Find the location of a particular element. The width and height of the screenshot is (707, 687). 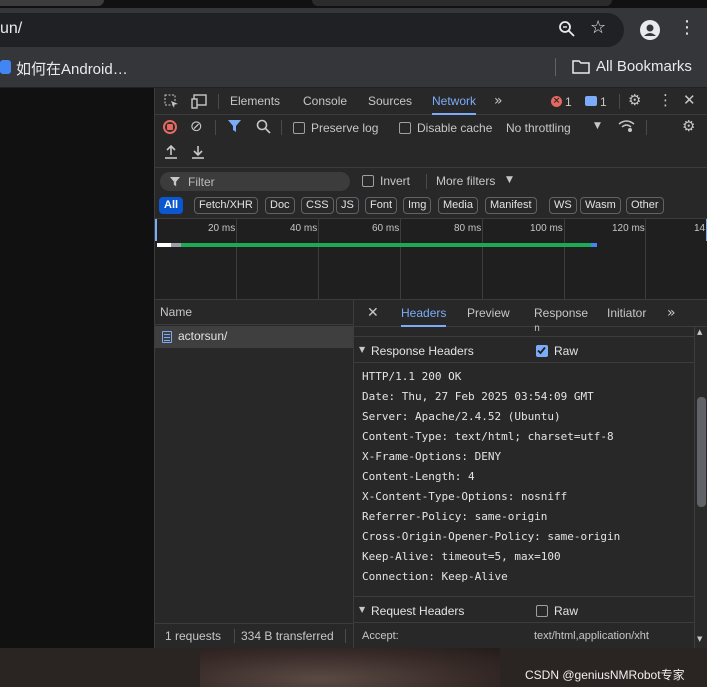

throttling-select: No throttling is located at coordinates (538, 128).